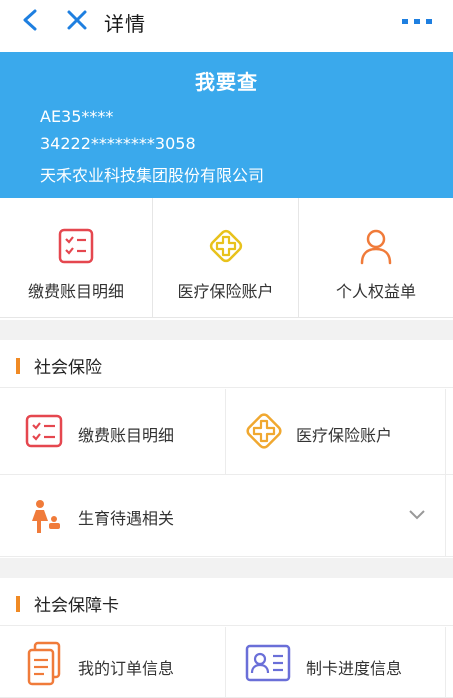 Image resolution: width=453 pixels, height=698 pixels. I want to click on item-label: 制卡进度信息, so click(354, 668).